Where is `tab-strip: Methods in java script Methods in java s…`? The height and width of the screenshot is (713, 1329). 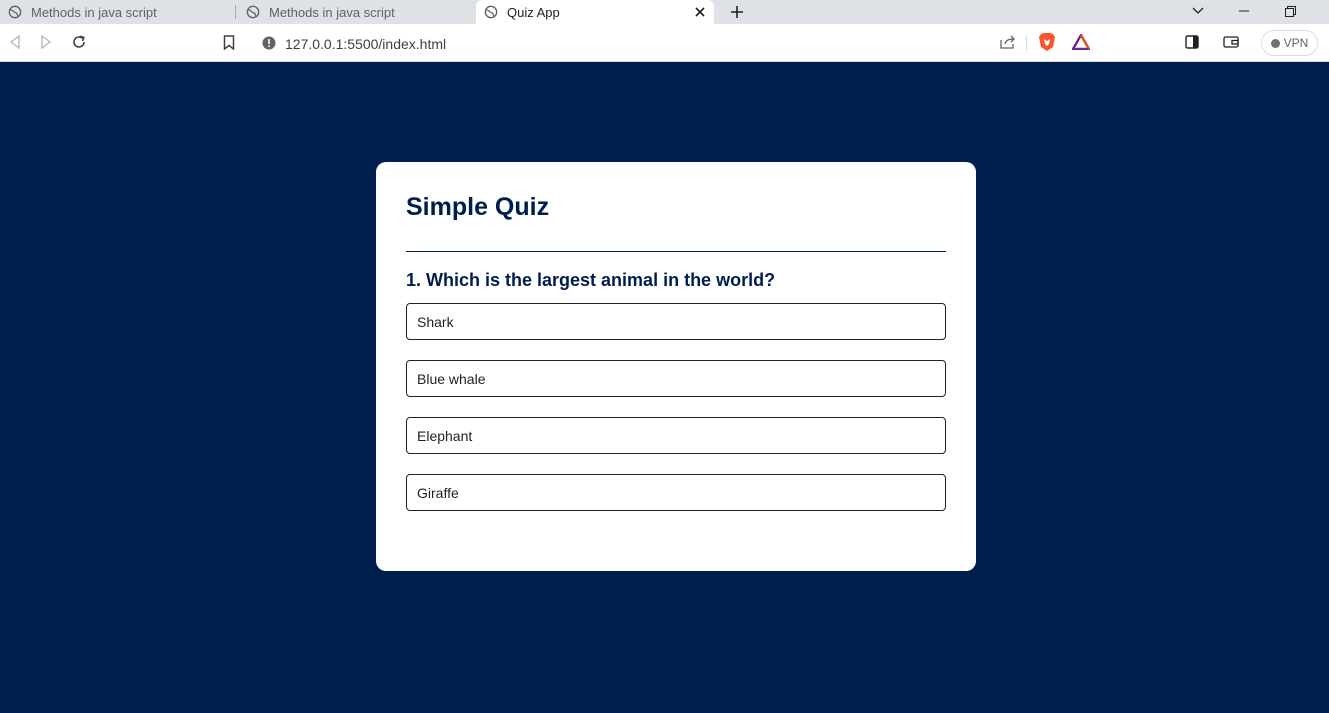 tab-strip: Methods in java script Methods in java s… is located at coordinates (664, 12).